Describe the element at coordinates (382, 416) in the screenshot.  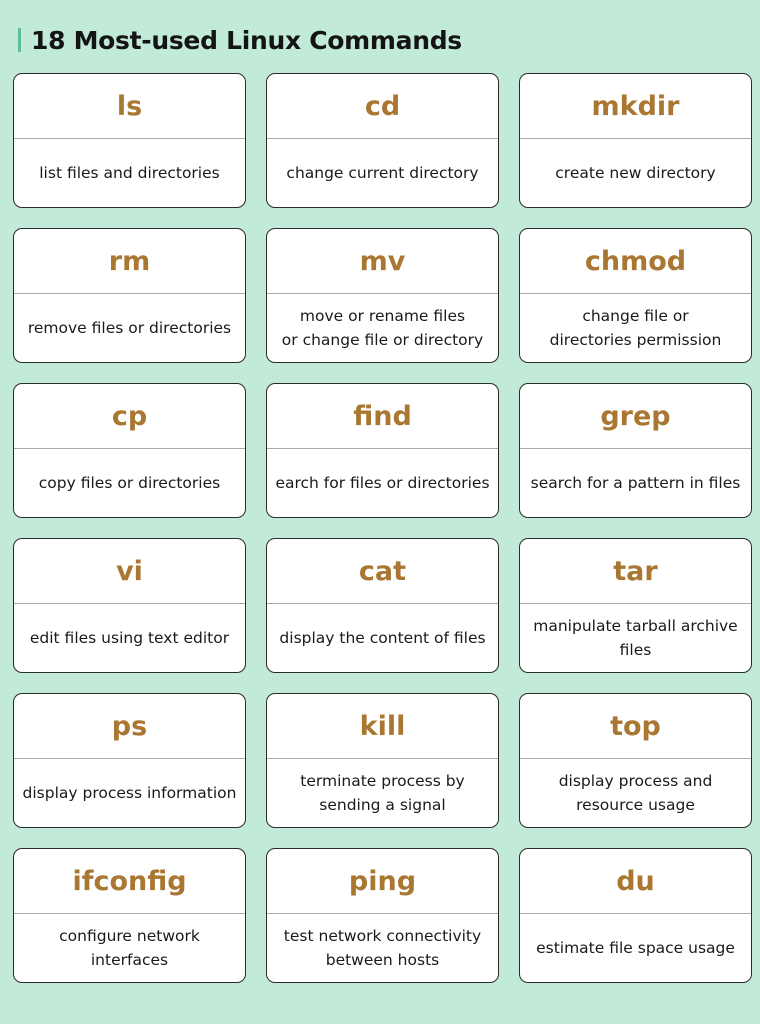
I see `command-name: find` at that location.